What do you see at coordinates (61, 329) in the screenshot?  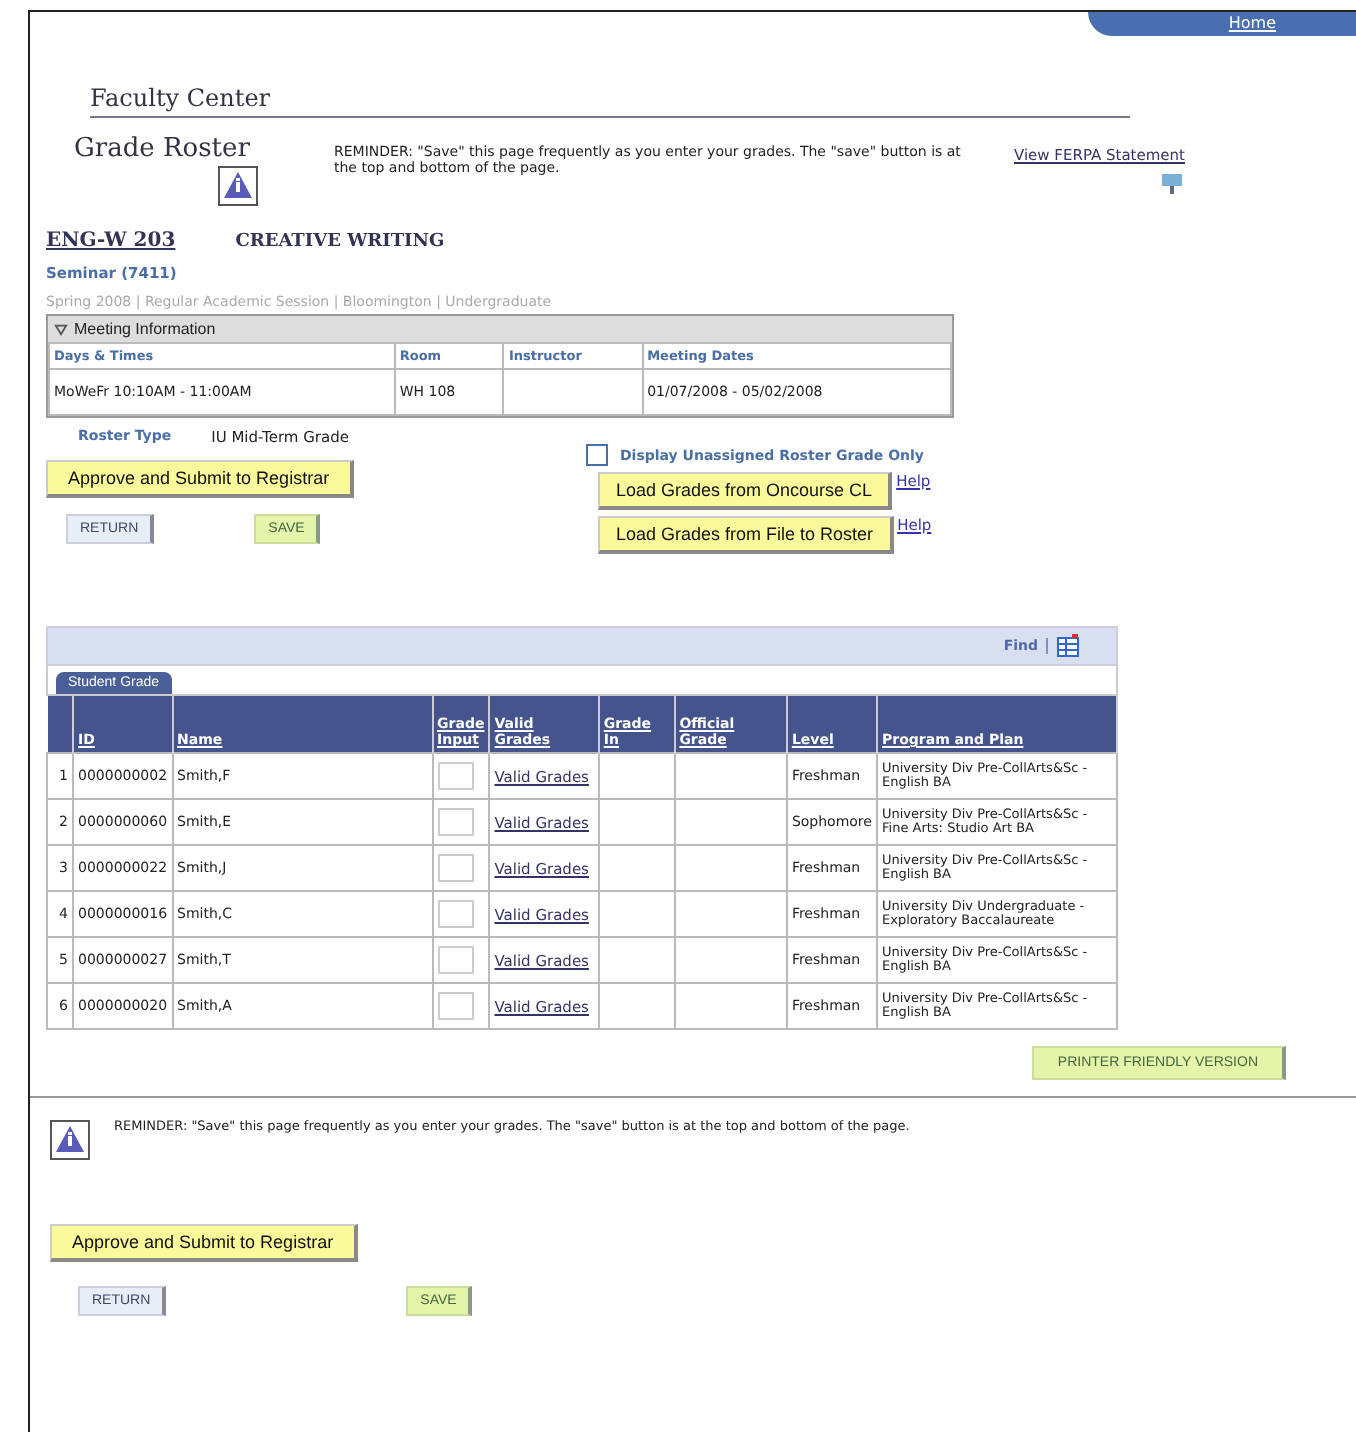 I see `collapse-icon` at bounding box center [61, 329].